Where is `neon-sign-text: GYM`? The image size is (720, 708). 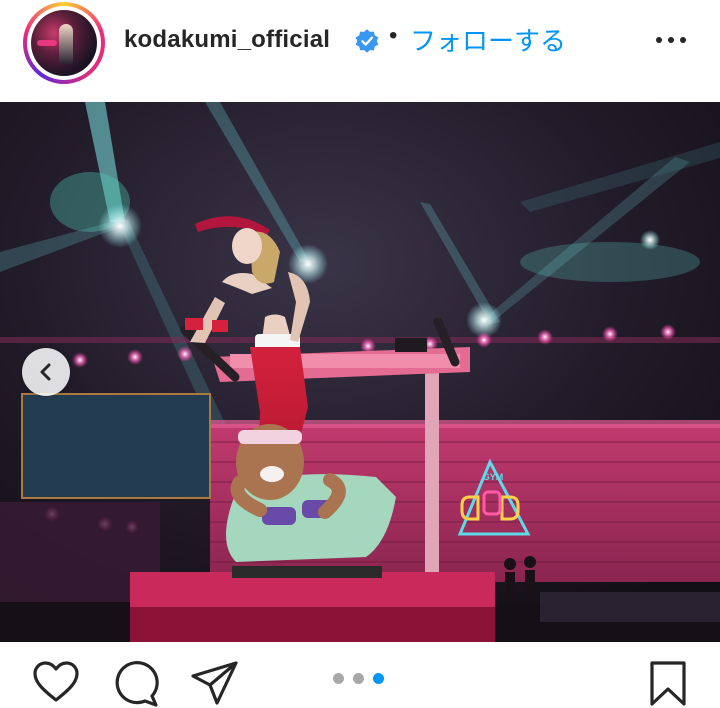
neon-sign-text: GYM is located at coordinates (493, 477).